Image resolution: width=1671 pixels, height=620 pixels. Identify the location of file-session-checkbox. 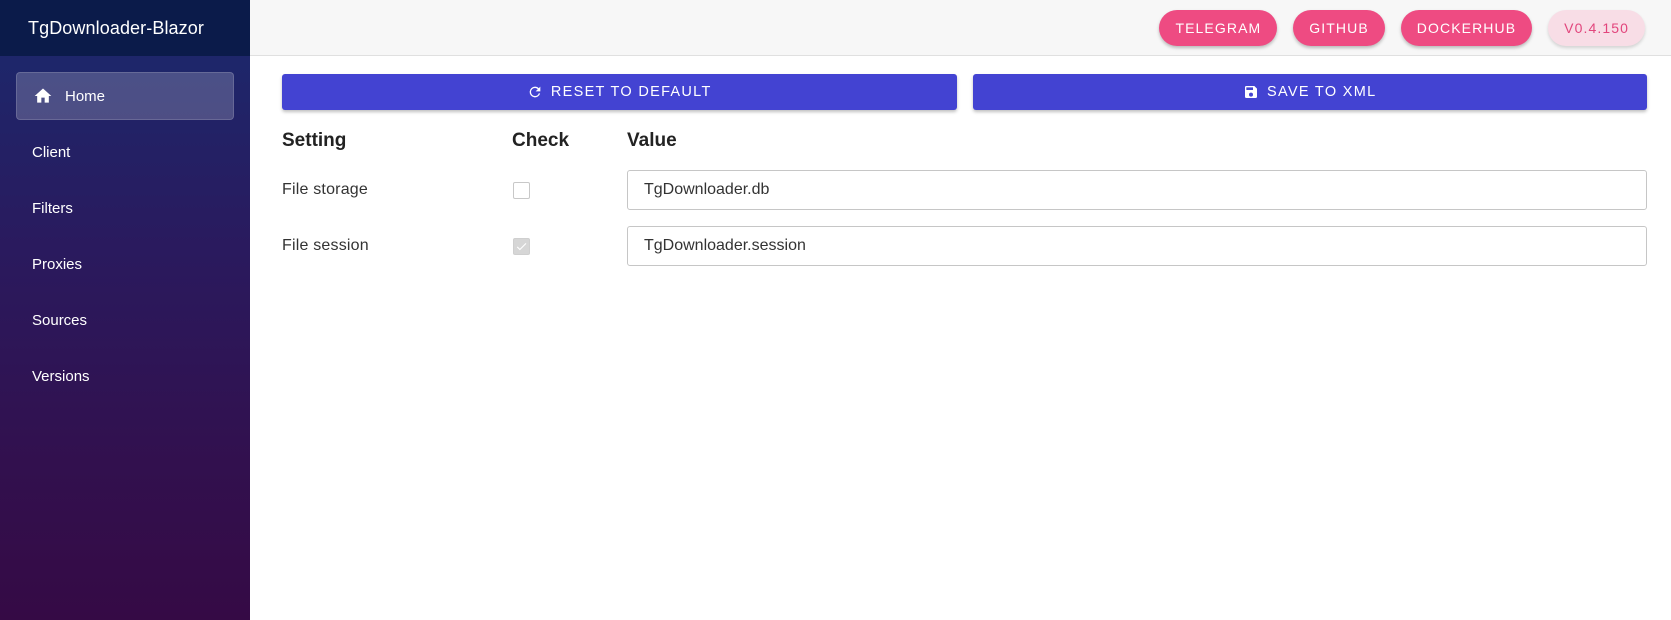
(521, 246).